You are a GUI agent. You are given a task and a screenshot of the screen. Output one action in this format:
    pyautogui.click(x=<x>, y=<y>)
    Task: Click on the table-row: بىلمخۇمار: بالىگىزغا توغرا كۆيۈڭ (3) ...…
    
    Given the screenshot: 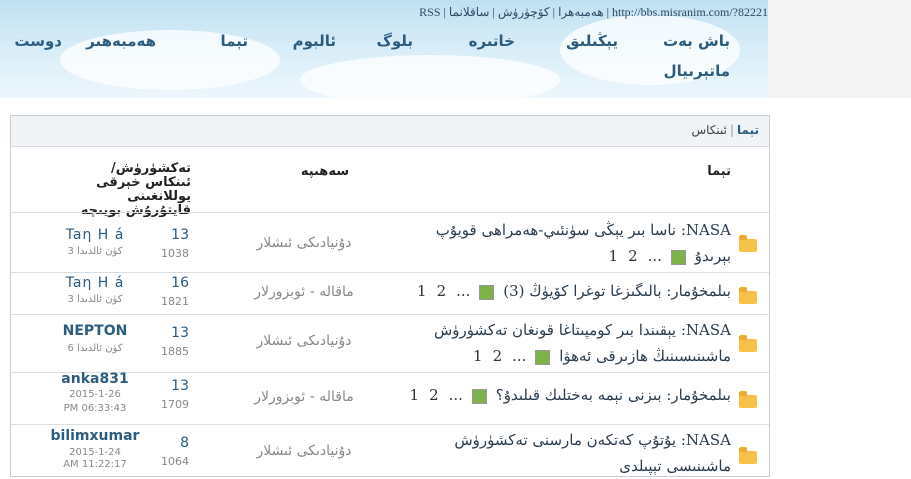 What is the action you would take?
    pyautogui.click(x=390, y=293)
    